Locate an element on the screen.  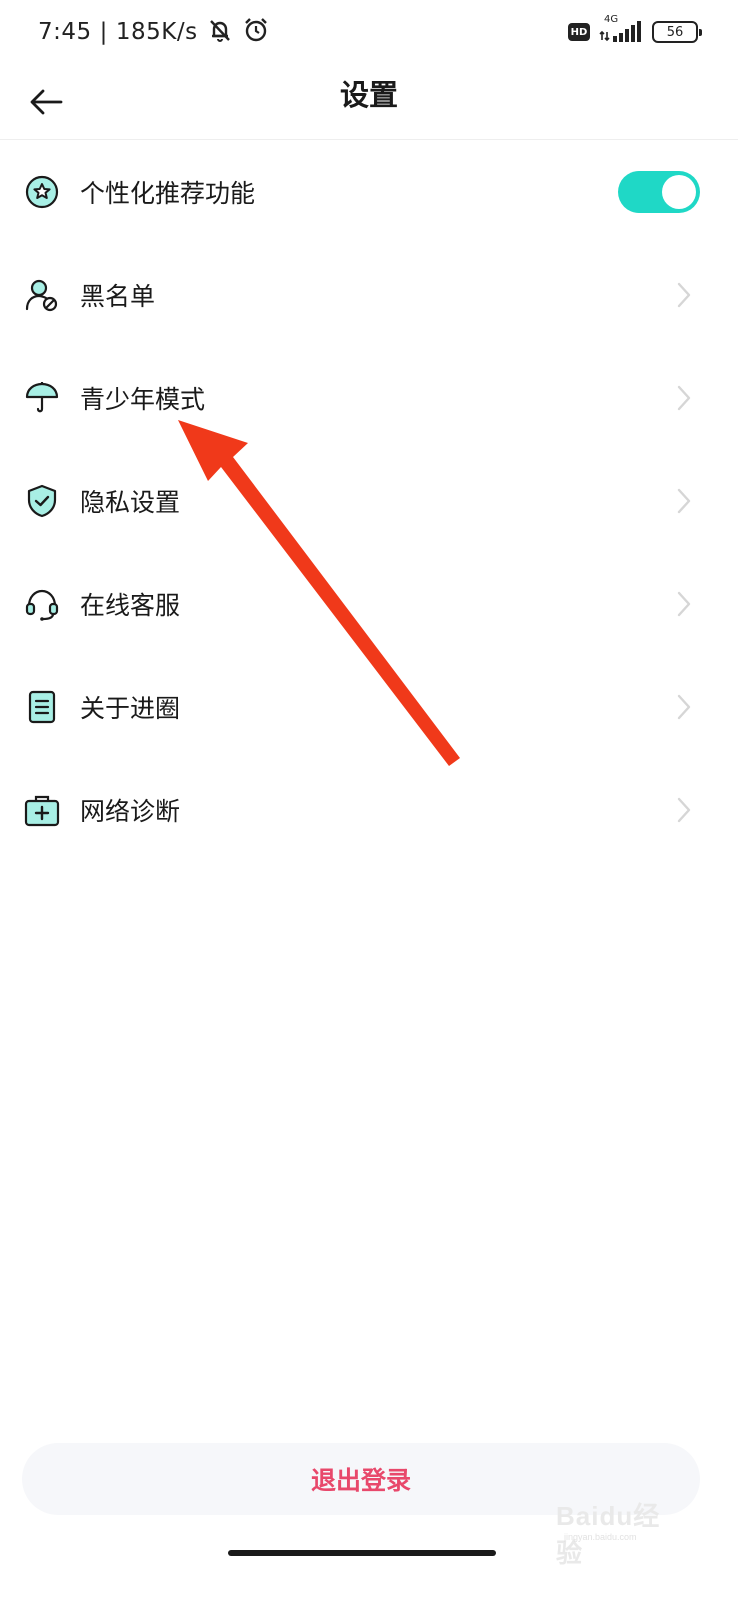
settings-row-personalized-recommendation: 个性化推荐功能 is located at coordinates (369, 191).